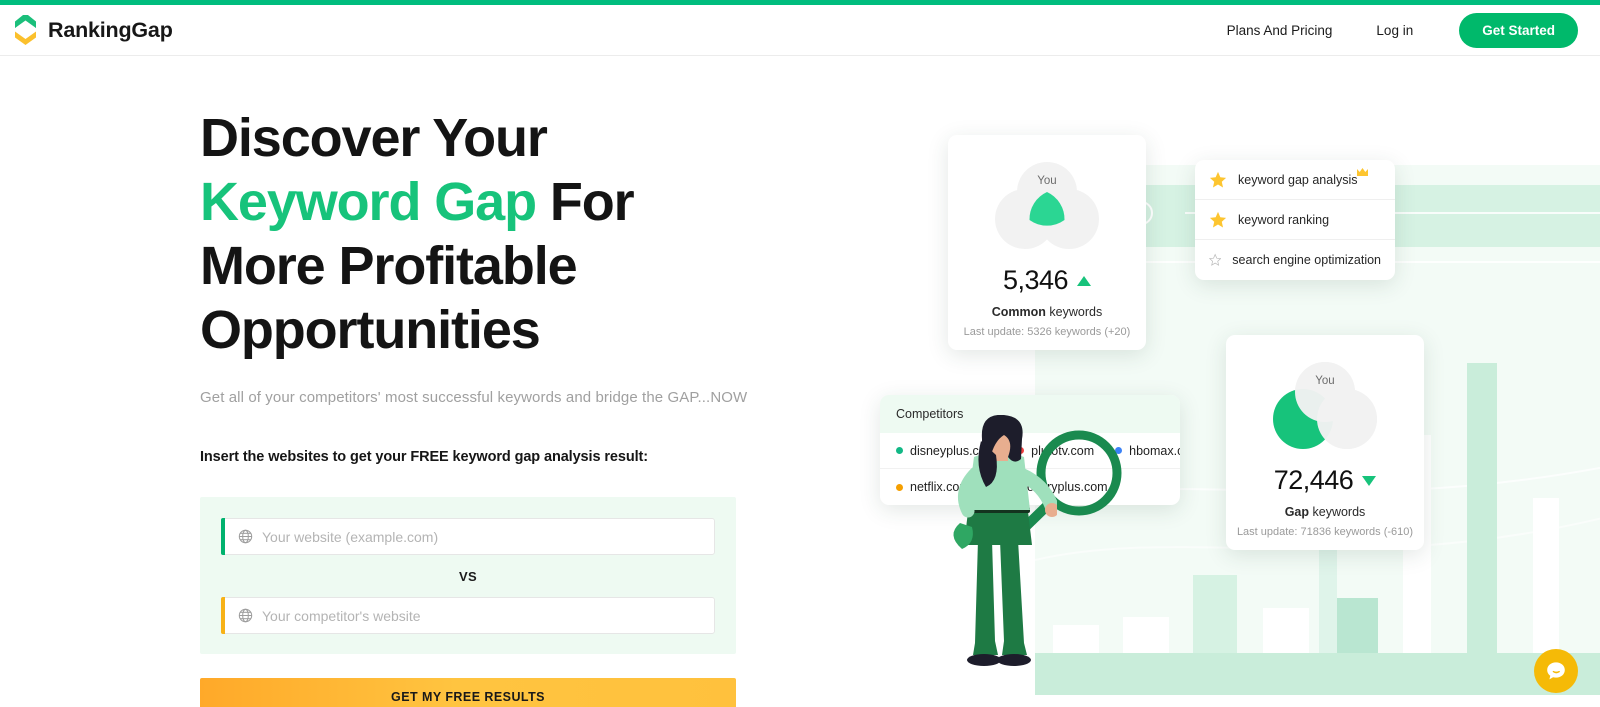 The width and height of the screenshot is (1600, 707). I want to click on gap-keywords-label-bold: Gap, so click(1297, 512).